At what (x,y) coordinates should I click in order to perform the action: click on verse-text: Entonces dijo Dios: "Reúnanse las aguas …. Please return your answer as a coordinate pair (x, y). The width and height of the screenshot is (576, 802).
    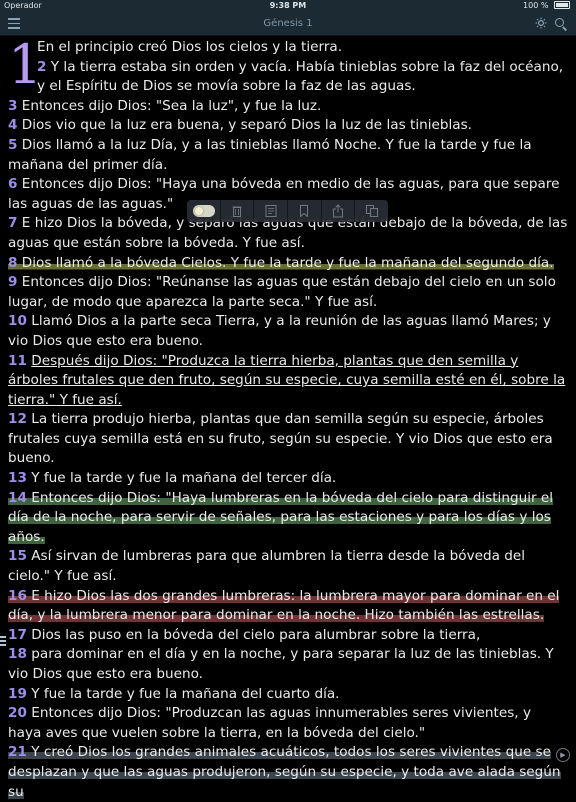
    Looking at the image, I should click on (282, 292).